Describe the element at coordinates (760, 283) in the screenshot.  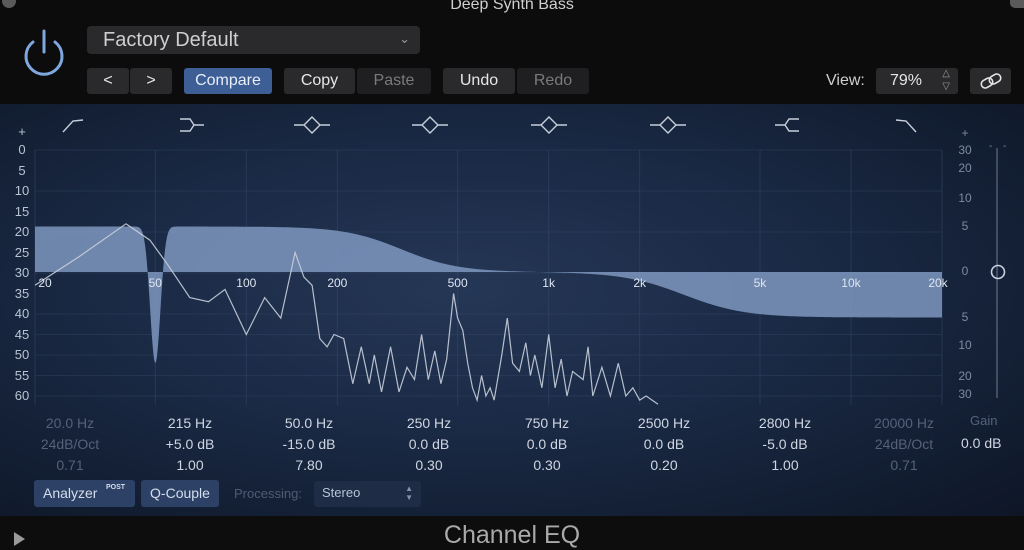
I see `frequency-tick: 5k` at that location.